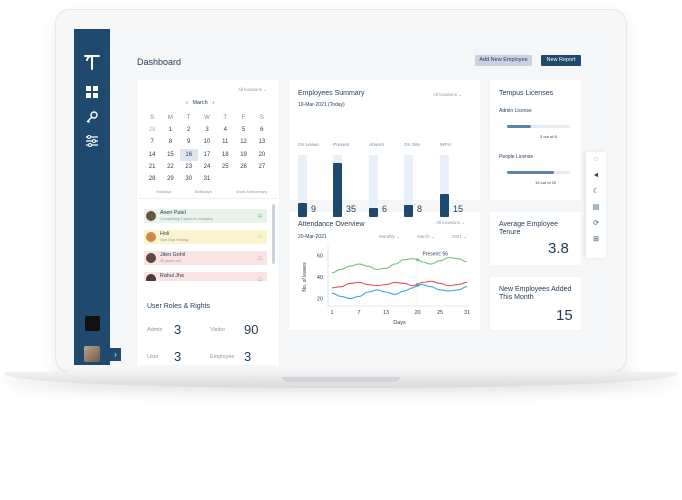 The image size is (682, 500). Describe the element at coordinates (447, 95) in the screenshot. I see `summary-location-select: All locations ⌄` at that location.